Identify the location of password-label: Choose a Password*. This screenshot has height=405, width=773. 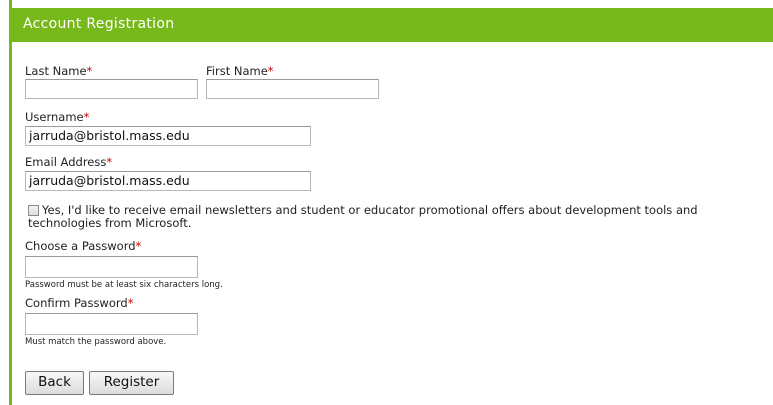
(83, 246).